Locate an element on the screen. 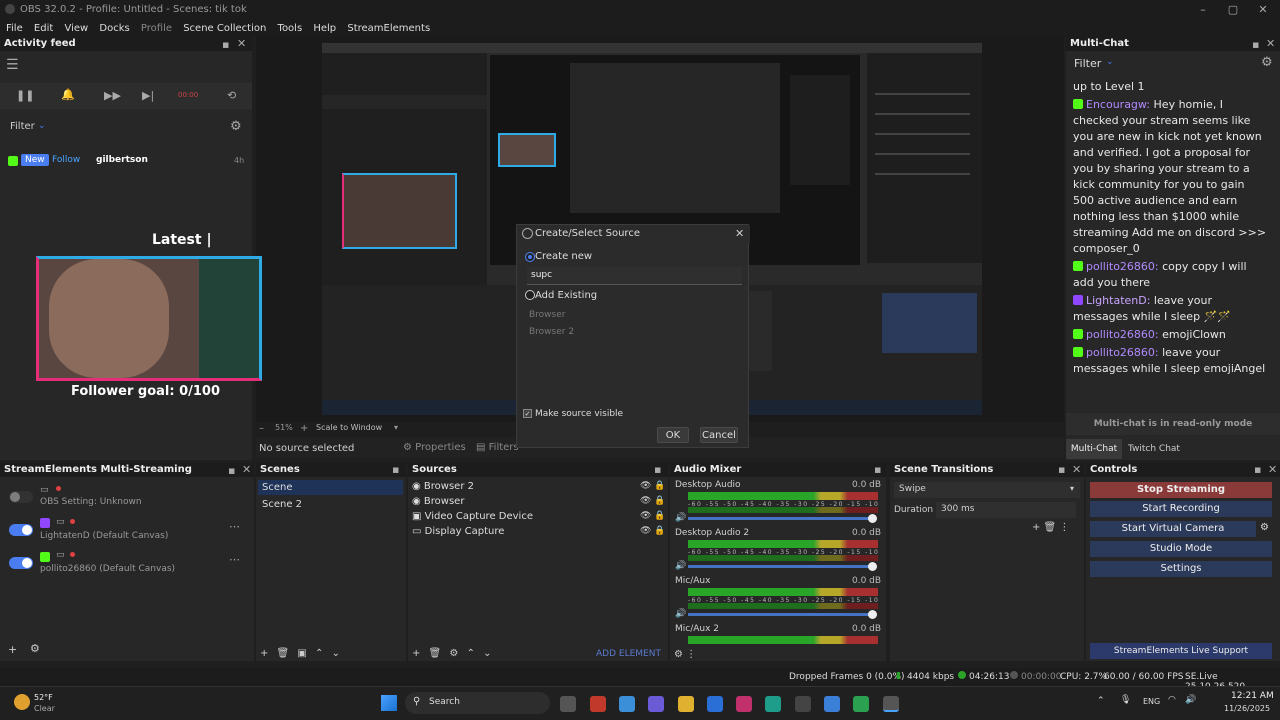 The image size is (1280, 720). scale-select: Scale to Window is located at coordinates (349, 427).